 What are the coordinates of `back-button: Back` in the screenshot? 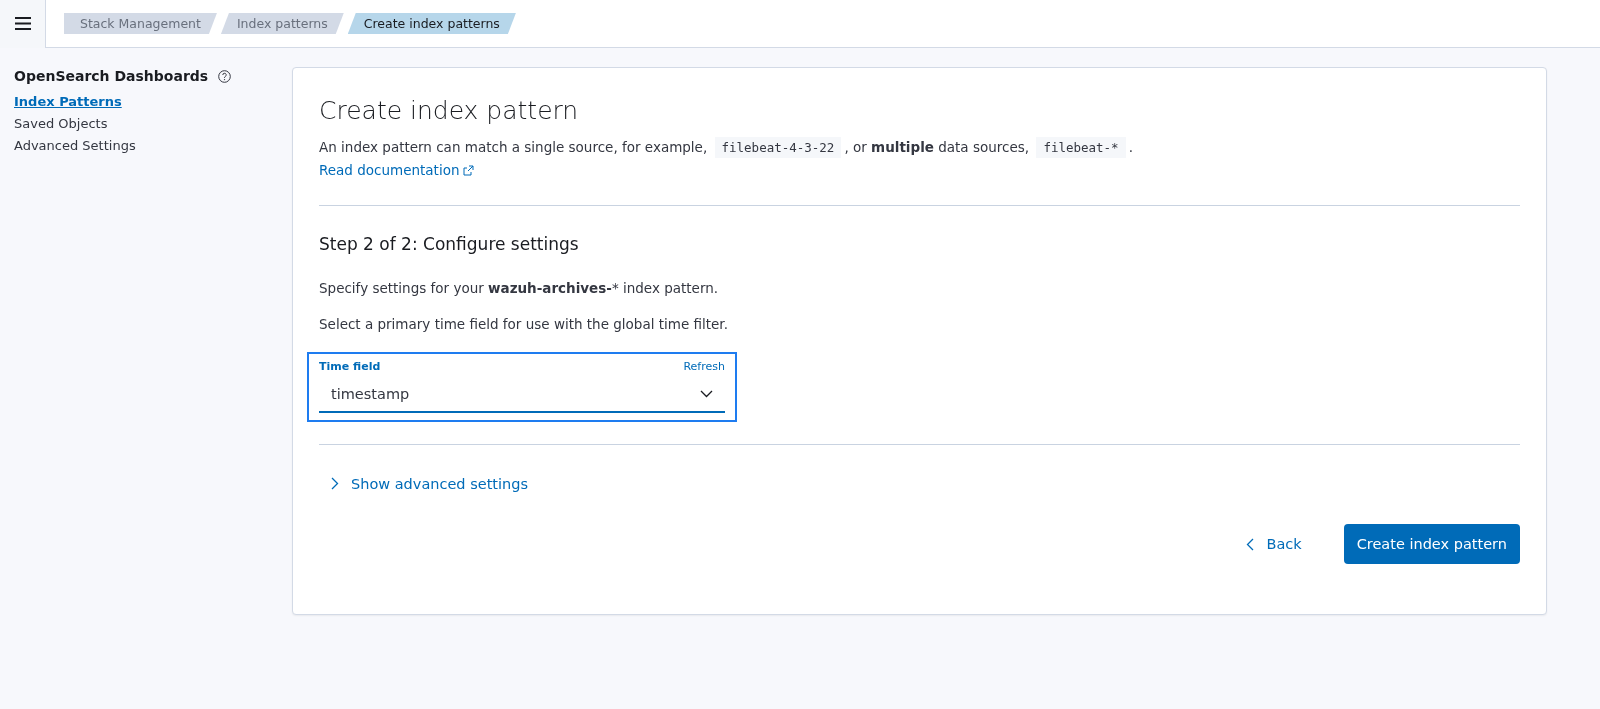 It's located at (1274, 544).